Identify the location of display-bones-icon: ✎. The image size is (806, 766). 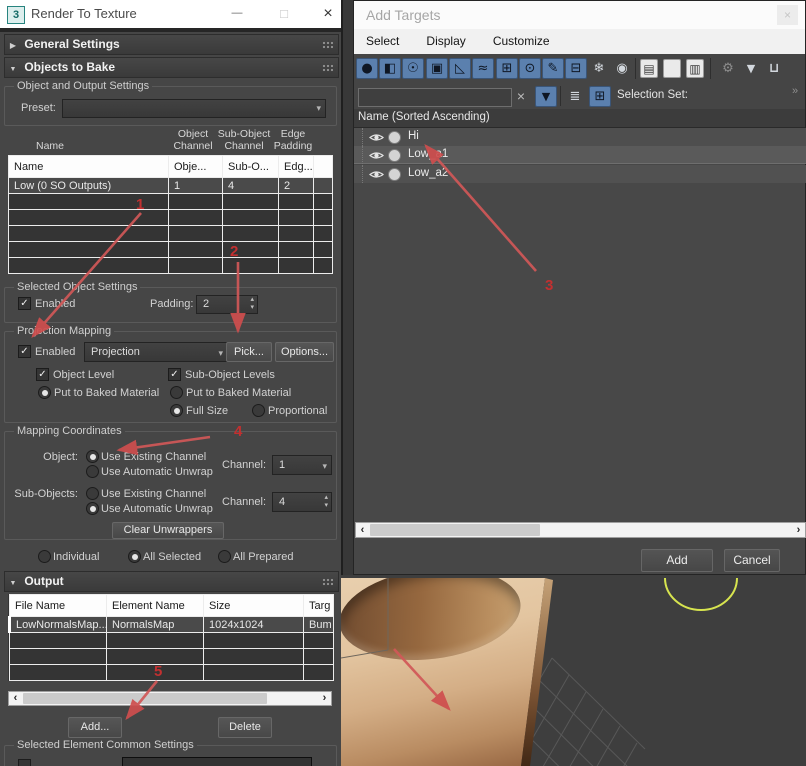
(553, 68).